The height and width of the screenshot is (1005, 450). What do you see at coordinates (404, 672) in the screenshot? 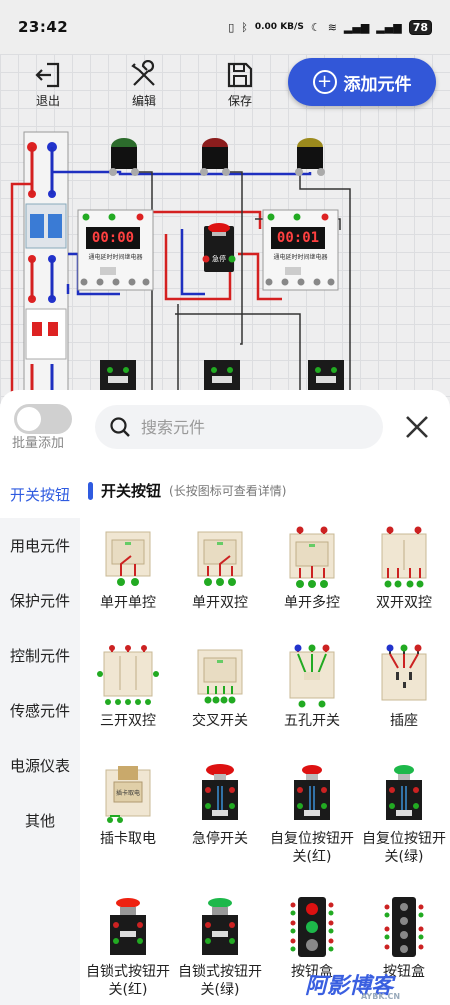
I see `socket-icon` at bounding box center [404, 672].